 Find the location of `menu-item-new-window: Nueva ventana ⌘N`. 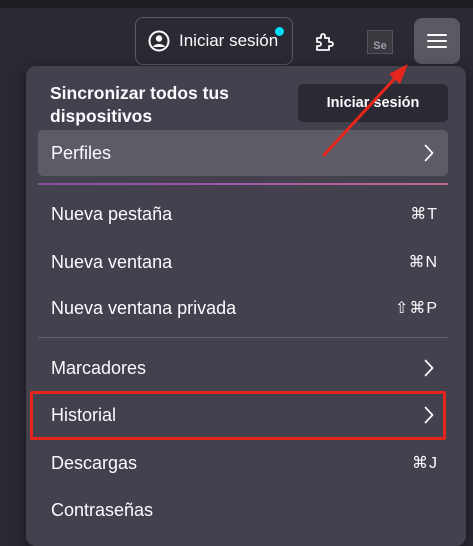

menu-item-new-window: Nueva ventana ⌘N is located at coordinates (243, 262).